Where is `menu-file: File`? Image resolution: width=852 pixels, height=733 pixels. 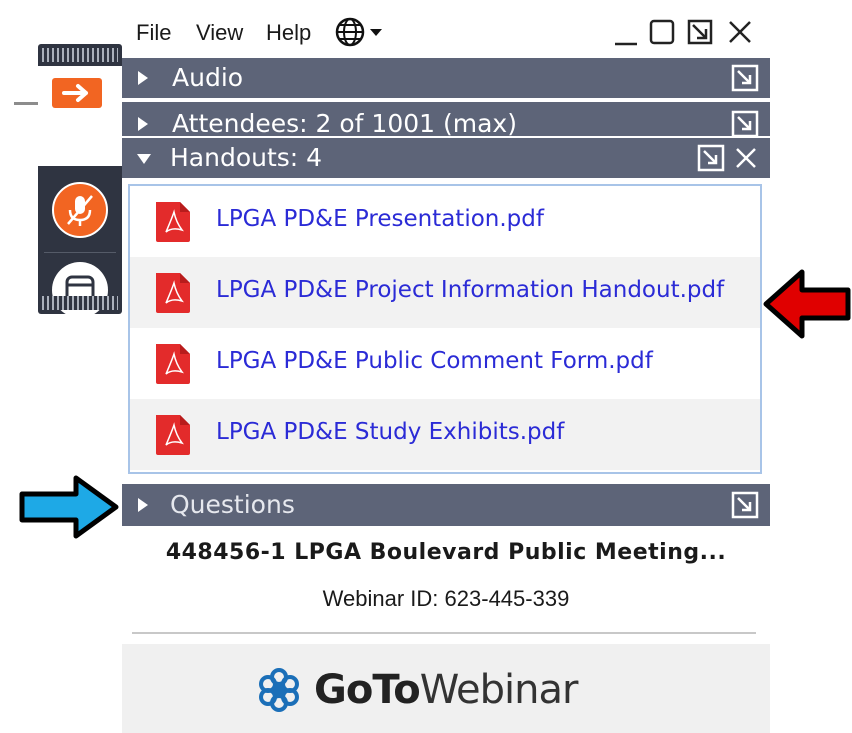
menu-file: File is located at coordinates (153, 33).